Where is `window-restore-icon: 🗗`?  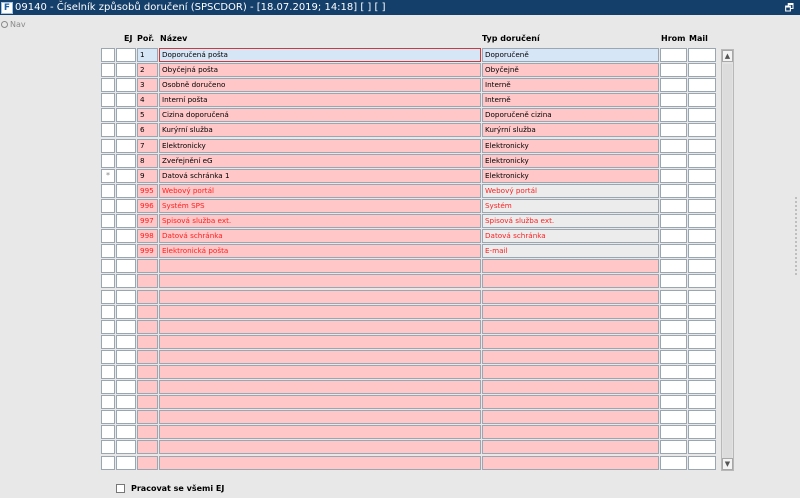
window-restore-icon: 🗗 is located at coordinates (789, 9).